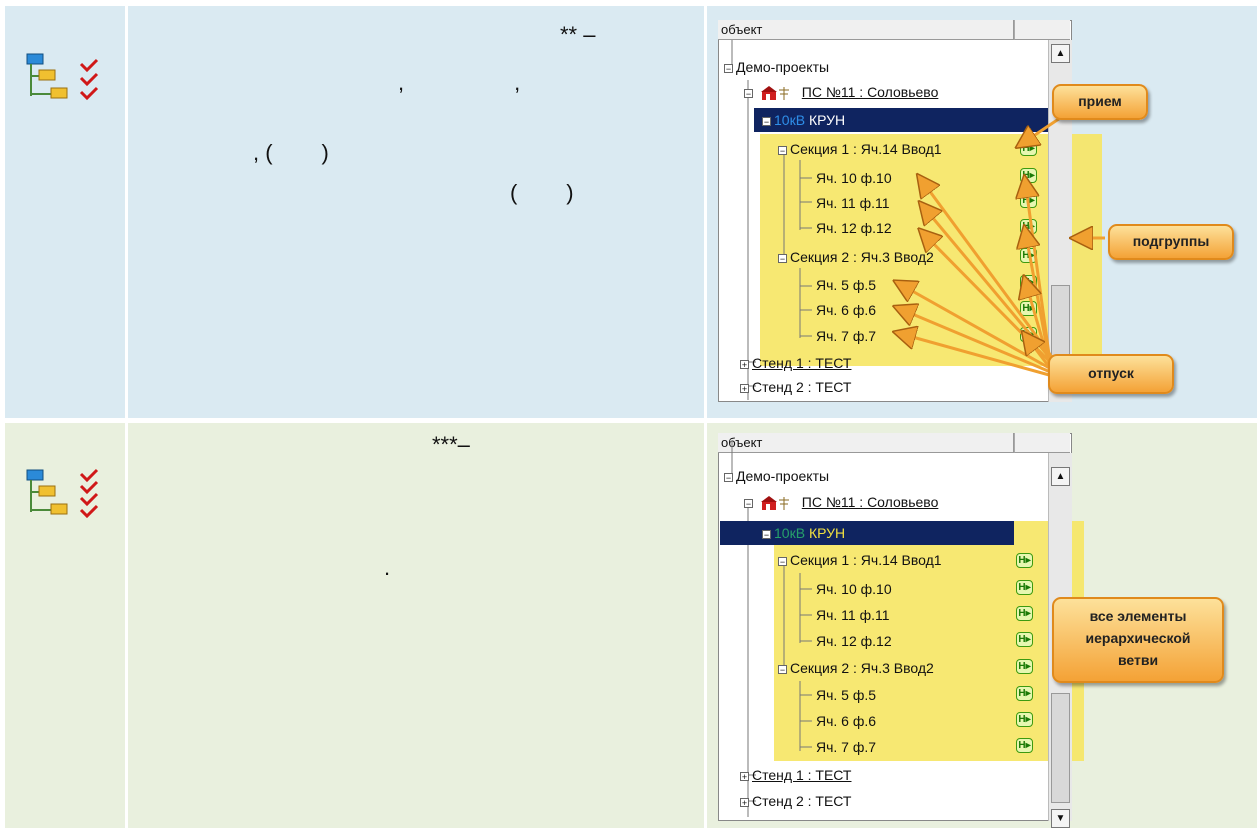 Image resolution: width=1257 pixels, height=828 pixels. I want to click on callout-line: иерархической, so click(1138, 638).